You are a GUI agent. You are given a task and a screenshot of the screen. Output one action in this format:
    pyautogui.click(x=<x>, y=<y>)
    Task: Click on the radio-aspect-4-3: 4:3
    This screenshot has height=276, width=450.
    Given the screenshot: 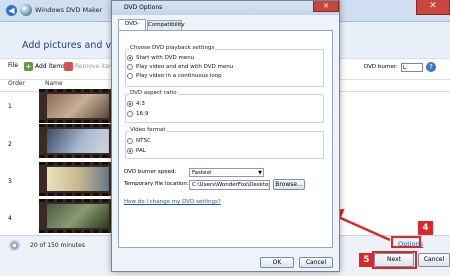 What is the action you would take?
    pyautogui.click(x=136, y=104)
    